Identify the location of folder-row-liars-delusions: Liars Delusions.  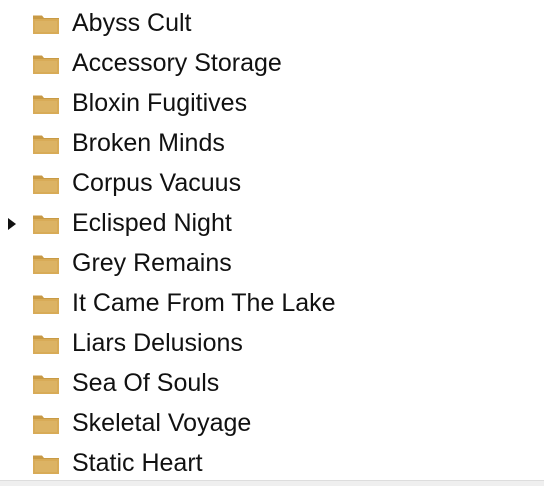
(272, 344).